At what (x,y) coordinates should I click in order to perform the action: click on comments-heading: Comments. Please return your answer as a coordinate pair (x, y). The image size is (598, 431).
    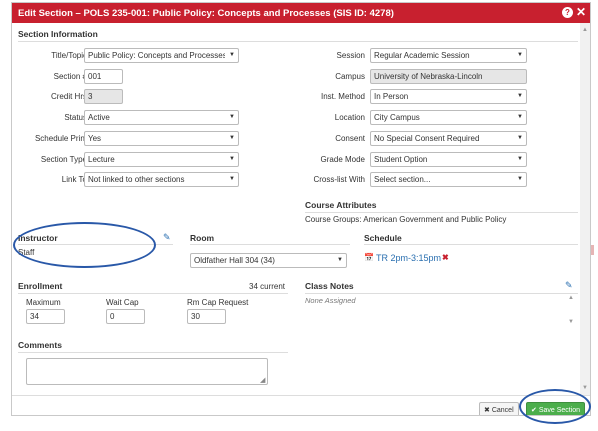
    Looking at the image, I should click on (40, 345).